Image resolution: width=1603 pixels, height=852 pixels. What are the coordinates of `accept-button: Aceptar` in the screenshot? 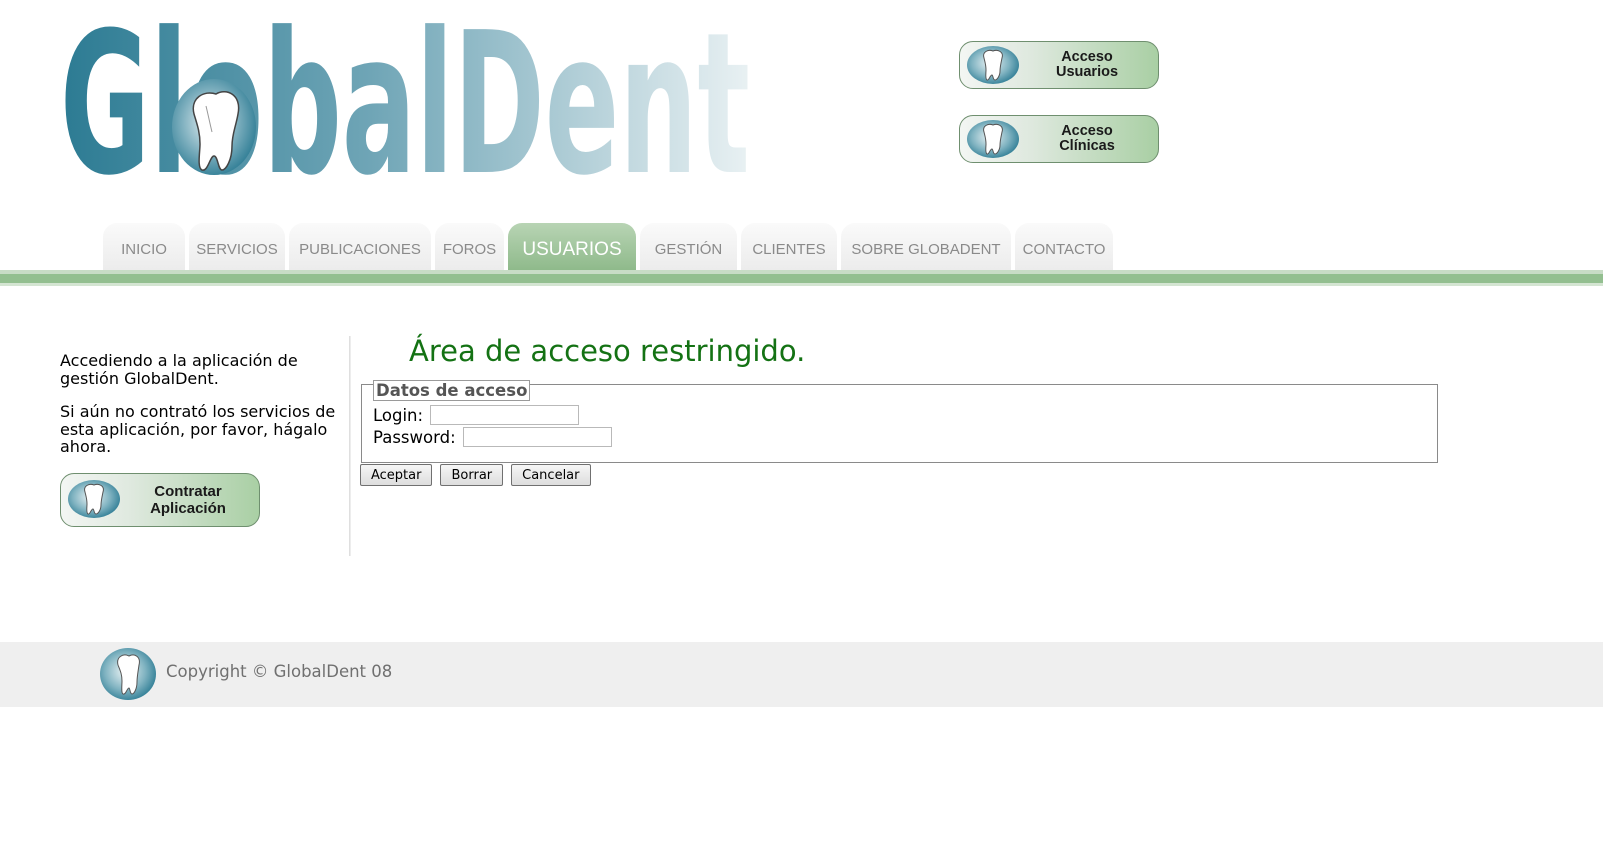 It's located at (396, 475).